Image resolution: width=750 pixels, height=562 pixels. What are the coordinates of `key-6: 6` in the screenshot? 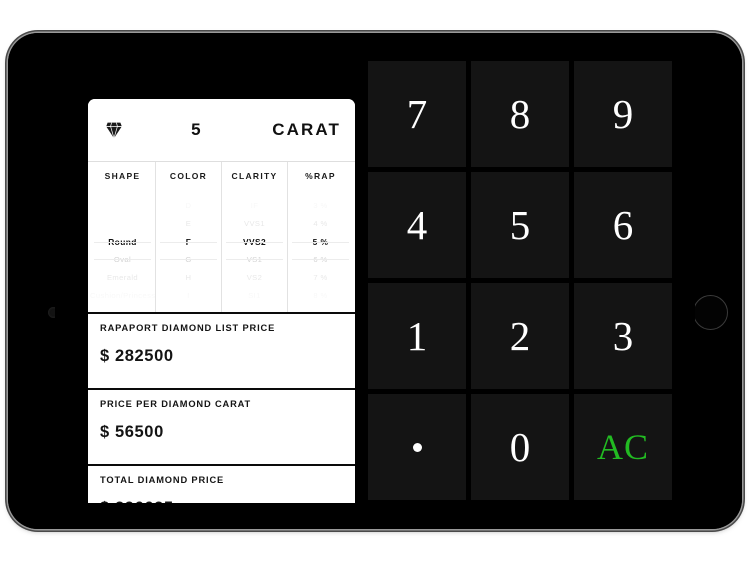 It's located at (623, 225).